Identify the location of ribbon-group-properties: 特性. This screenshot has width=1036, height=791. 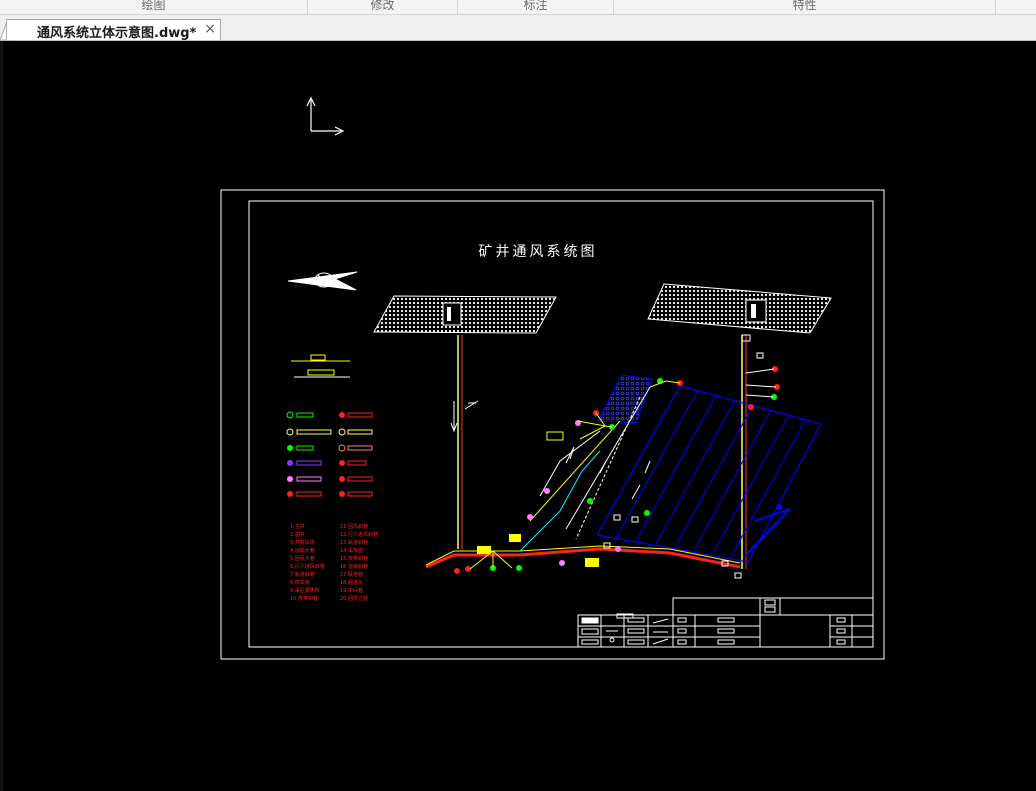
(805, 7).